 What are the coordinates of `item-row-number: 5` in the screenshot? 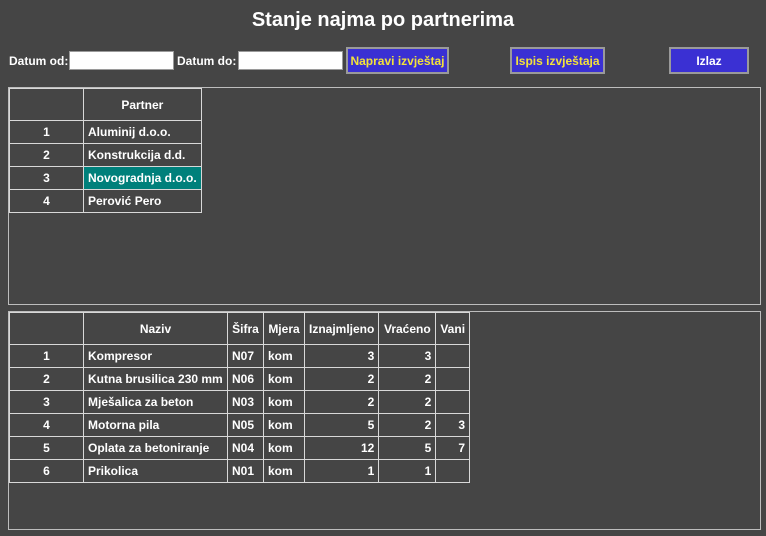 It's located at (46, 448).